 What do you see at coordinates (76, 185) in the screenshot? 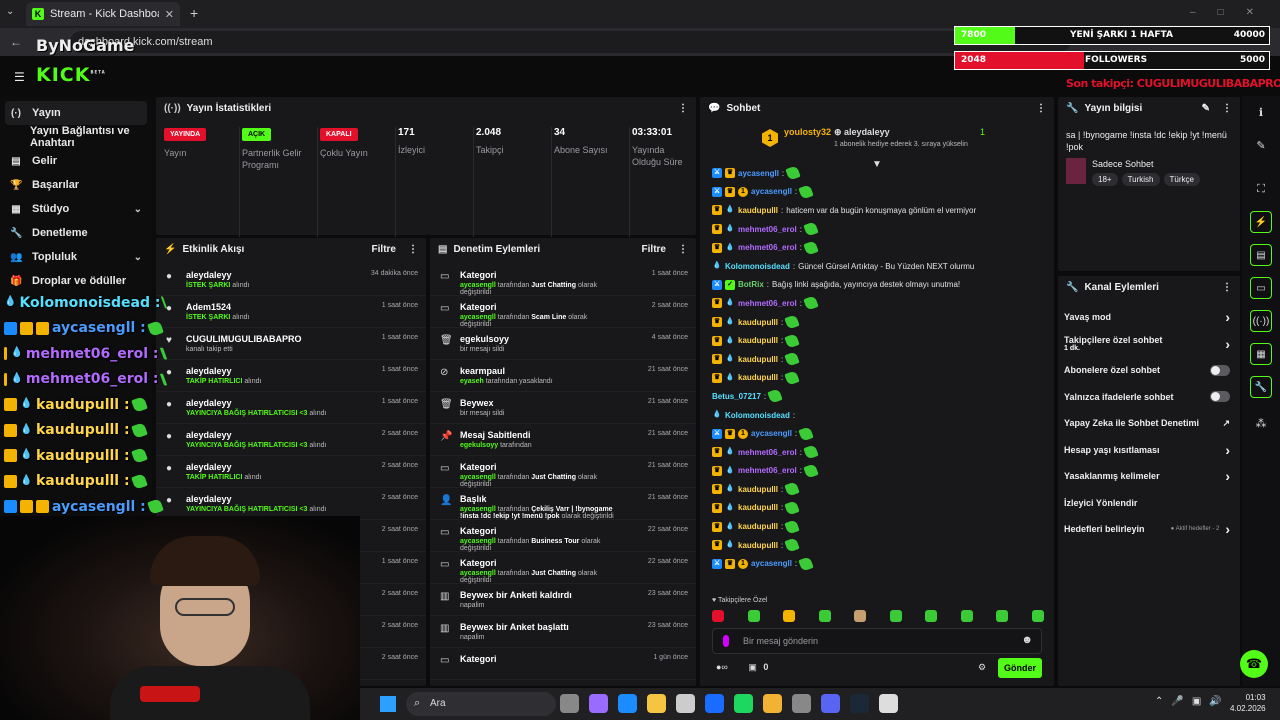
I see `sidebar-item: 🏆 Başarılar` at bounding box center [76, 185].